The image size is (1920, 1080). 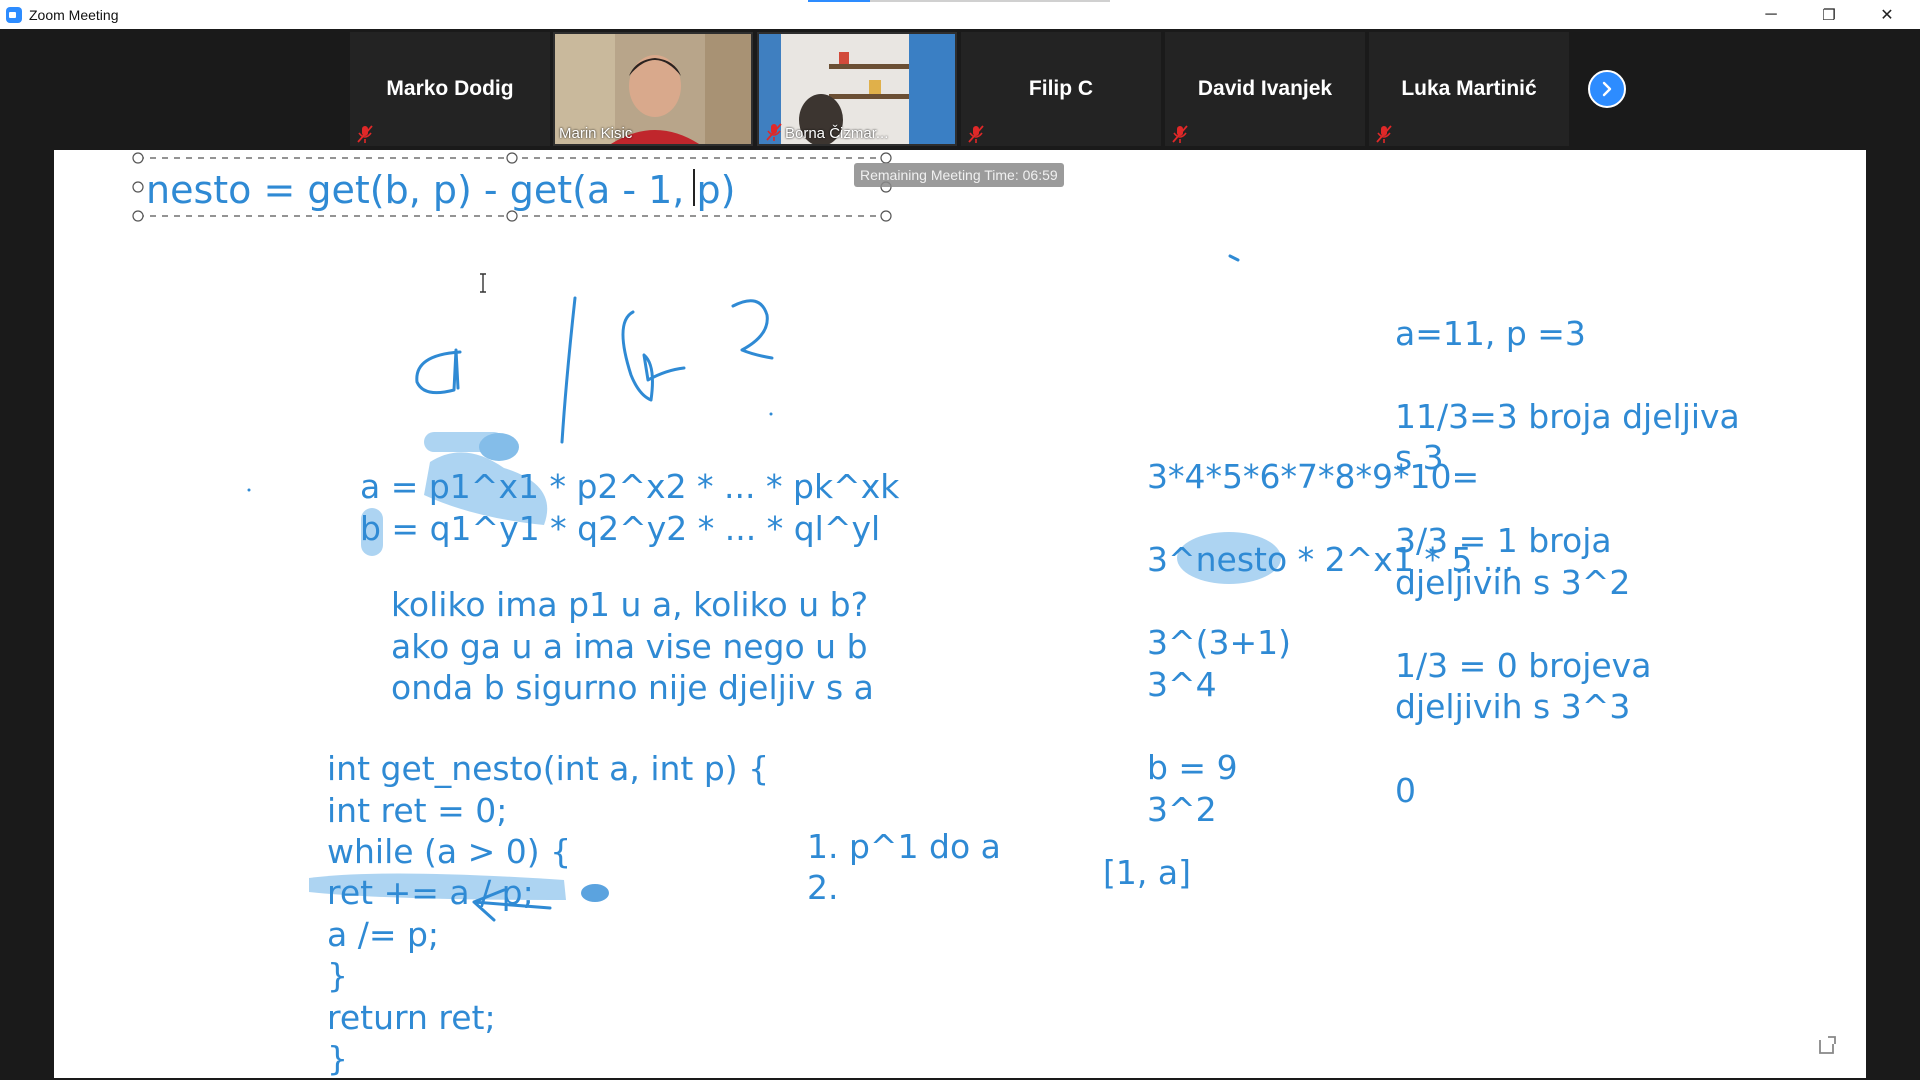 What do you see at coordinates (14, 14) in the screenshot?
I see `zoom-app-icon` at bounding box center [14, 14].